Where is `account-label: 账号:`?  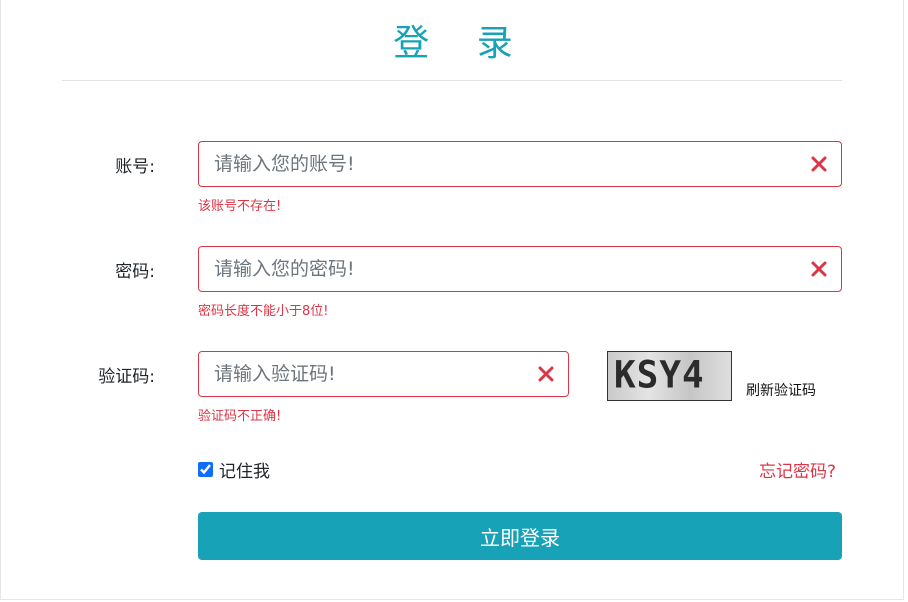 account-label: 账号: is located at coordinates (135, 167).